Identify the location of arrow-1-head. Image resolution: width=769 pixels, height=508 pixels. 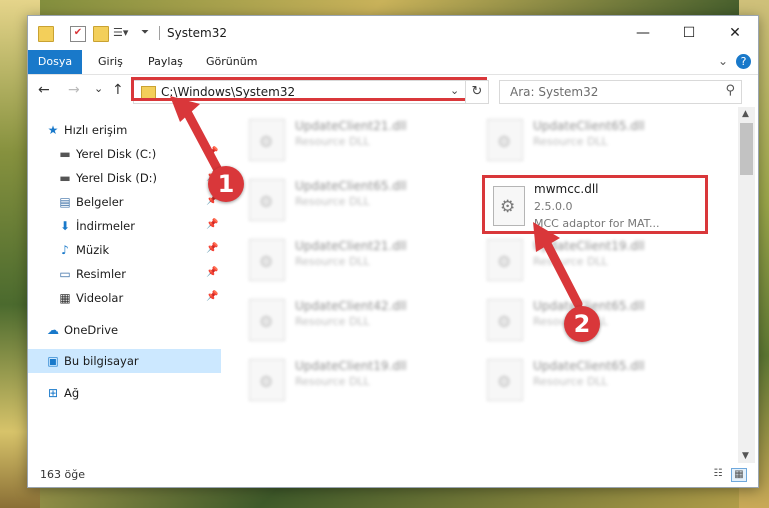
(185, 109).